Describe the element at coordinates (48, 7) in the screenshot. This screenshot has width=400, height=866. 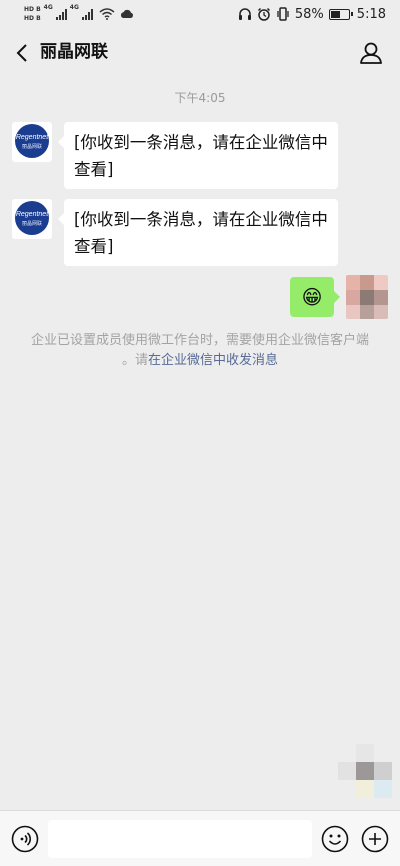
I see `network-type-1: 4G` at that location.